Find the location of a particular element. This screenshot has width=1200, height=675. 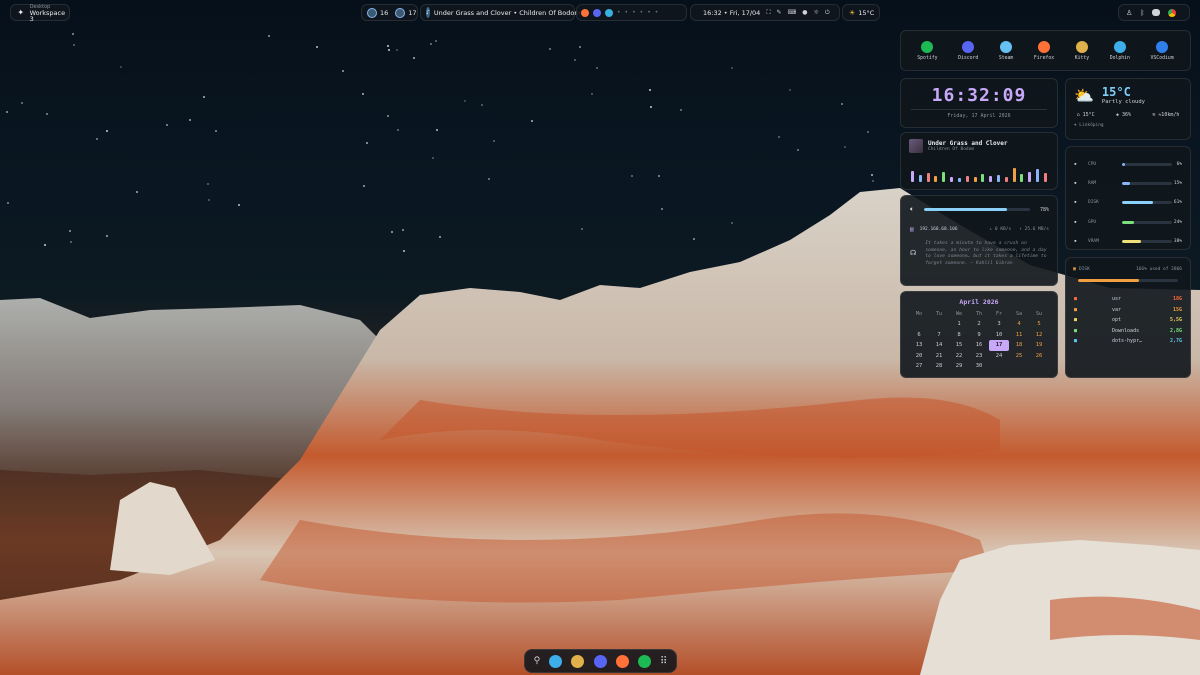

launcher-app: Spotify is located at coordinates (927, 50).